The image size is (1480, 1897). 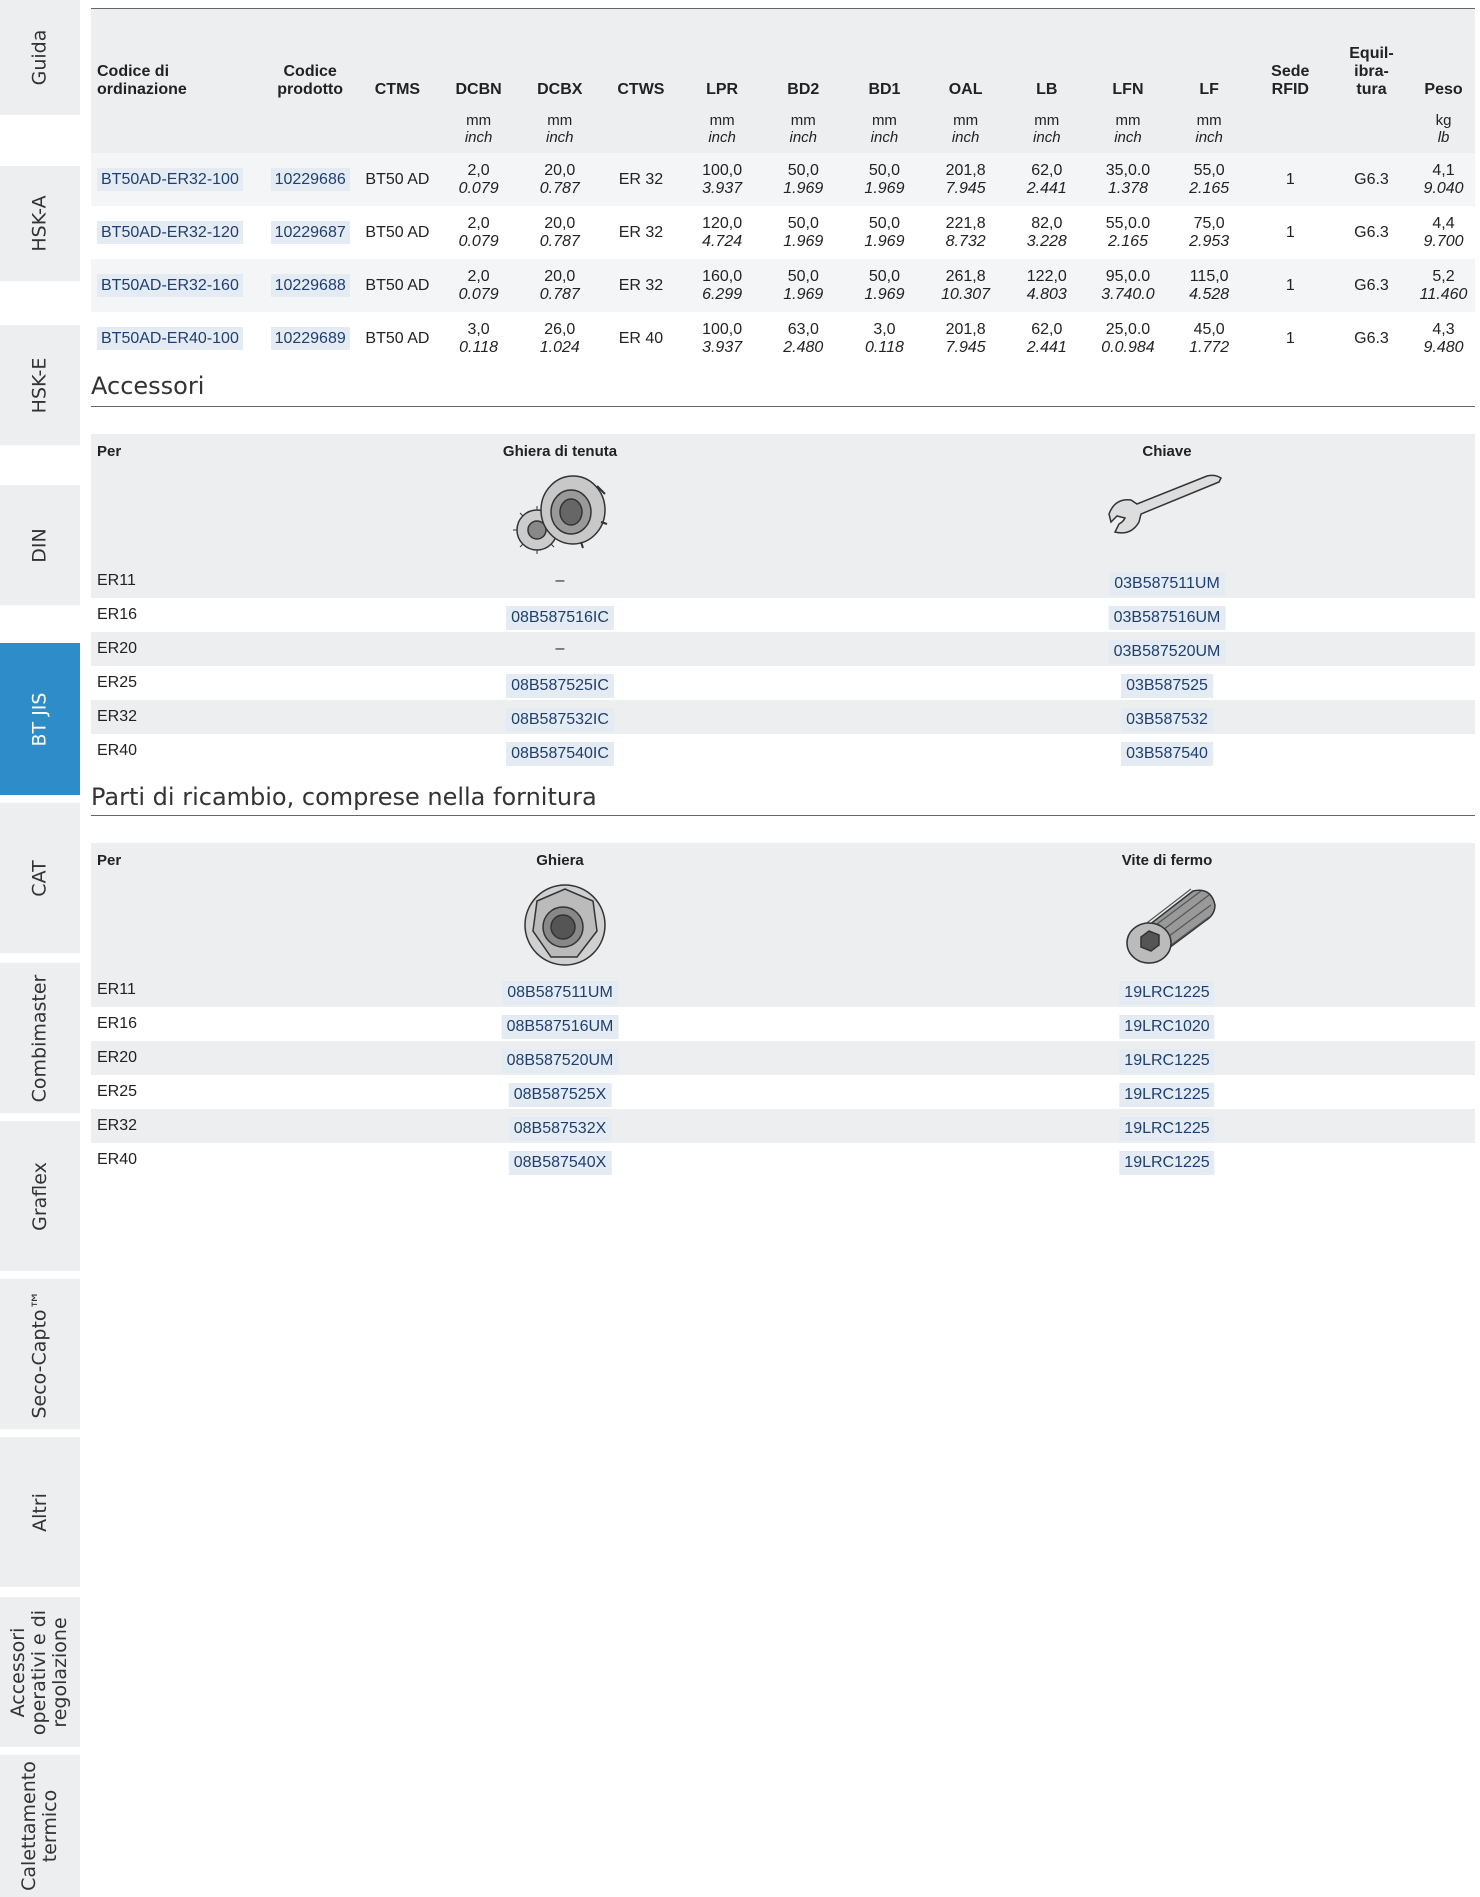 I want to click on side-tab-accessori-operativi: Accessori operativi e di regolazione, so click(x=40, y=1672).